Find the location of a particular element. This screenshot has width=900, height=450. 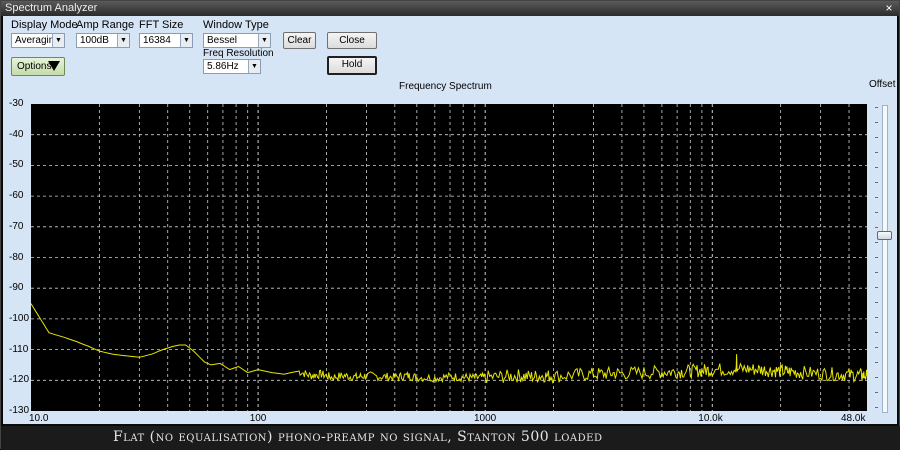

clear-button: Clear is located at coordinates (299, 40).